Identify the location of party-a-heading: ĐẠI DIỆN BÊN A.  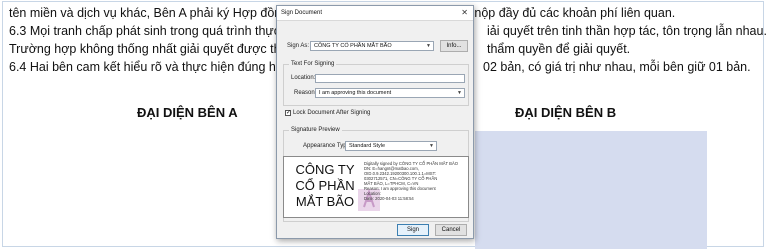
(187, 112).